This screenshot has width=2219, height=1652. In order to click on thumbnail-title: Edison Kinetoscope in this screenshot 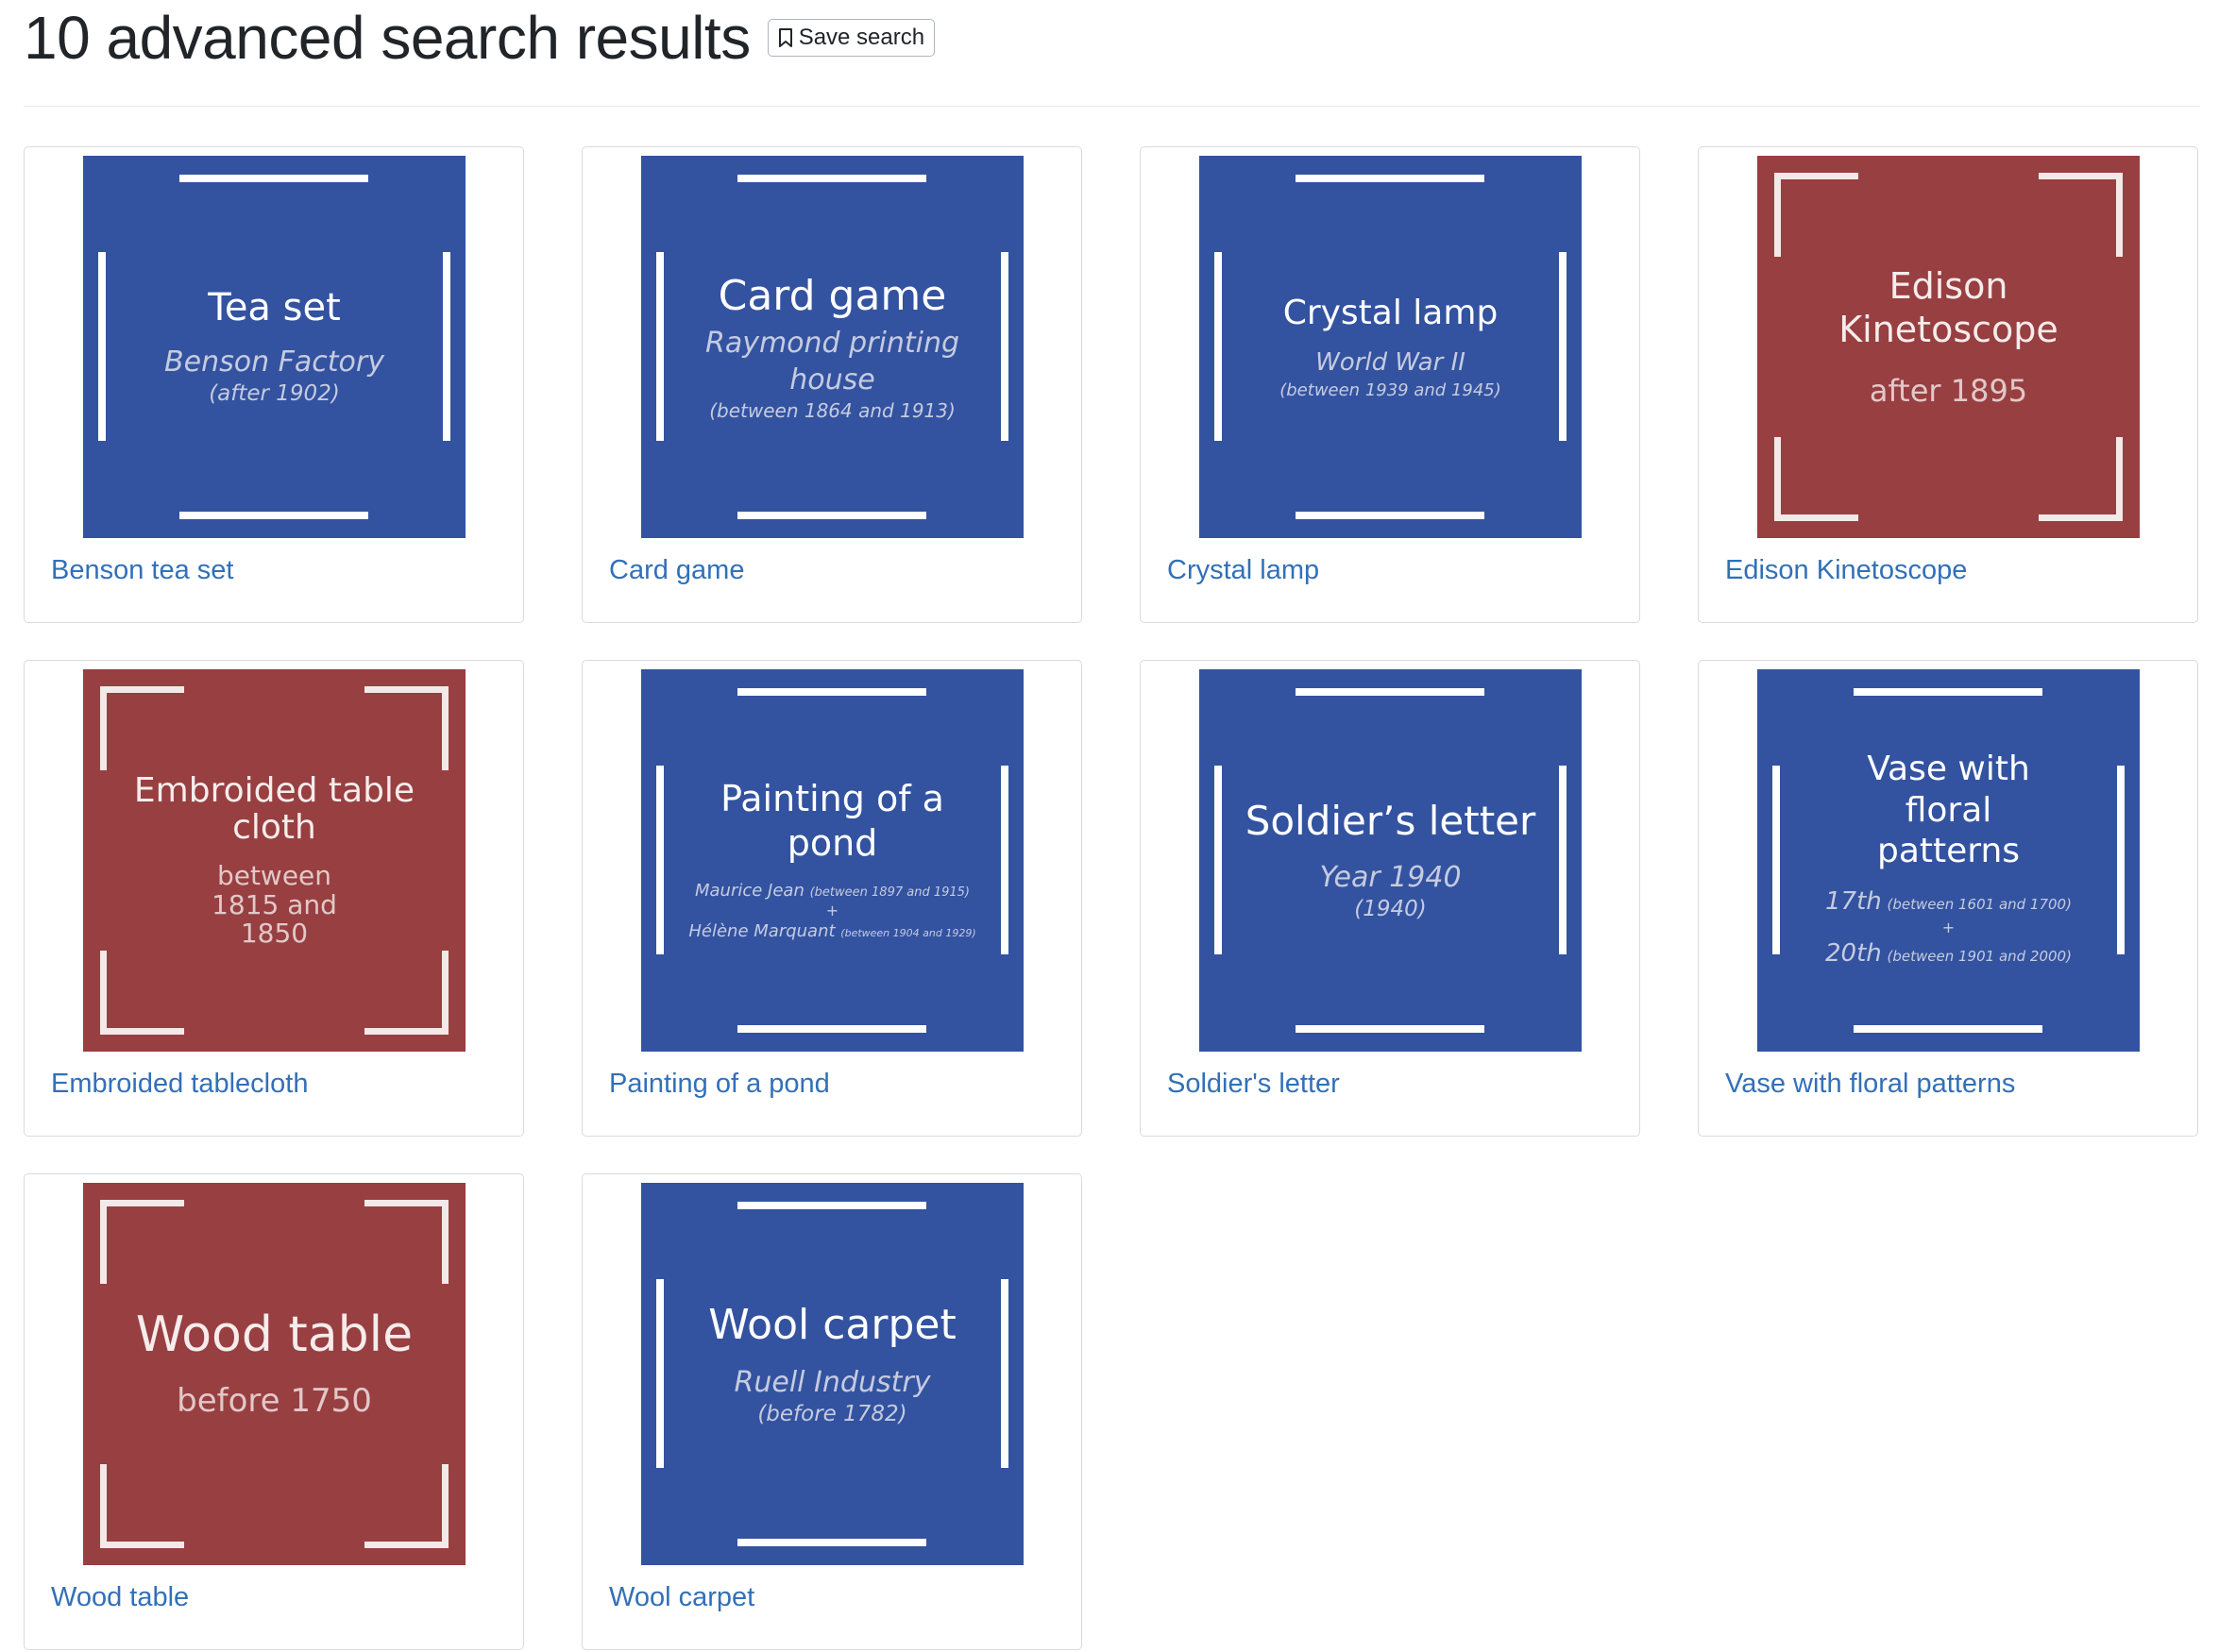, I will do `click(1948, 308)`.